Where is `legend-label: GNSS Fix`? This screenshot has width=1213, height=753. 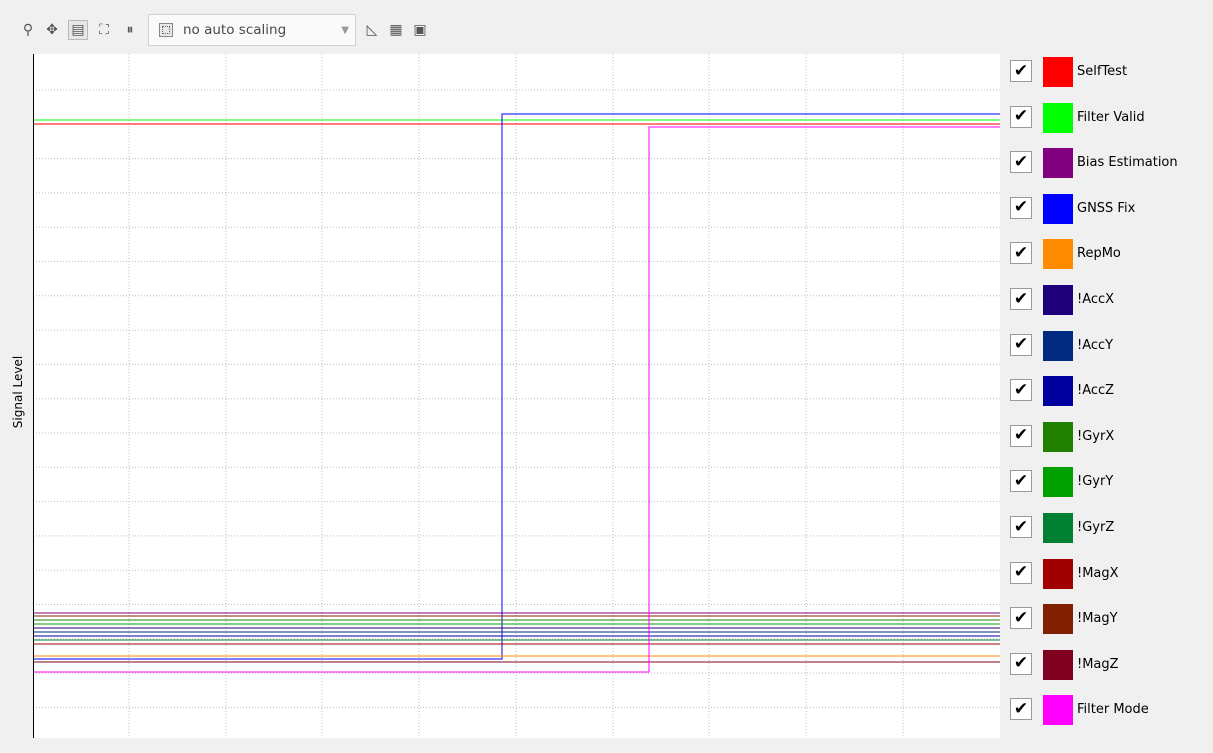 legend-label: GNSS Fix is located at coordinates (1106, 208).